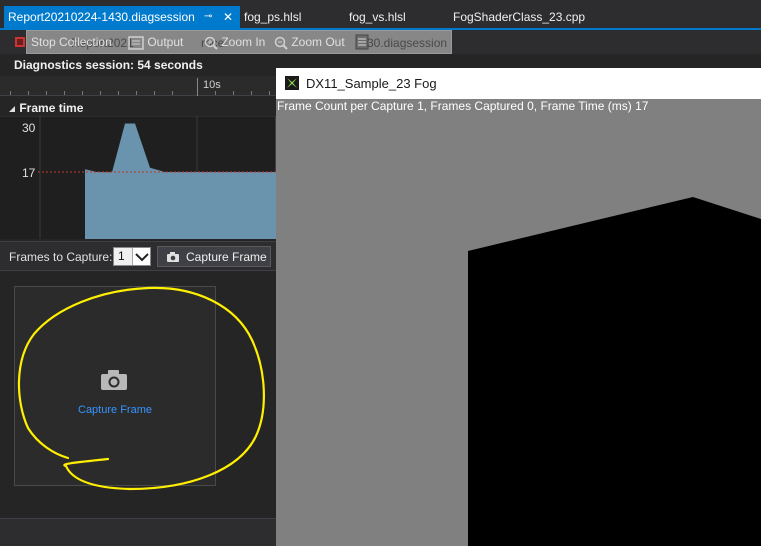 This screenshot has width=761, height=546. I want to click on frames-to-capture-value: 1, so click(121, 256).